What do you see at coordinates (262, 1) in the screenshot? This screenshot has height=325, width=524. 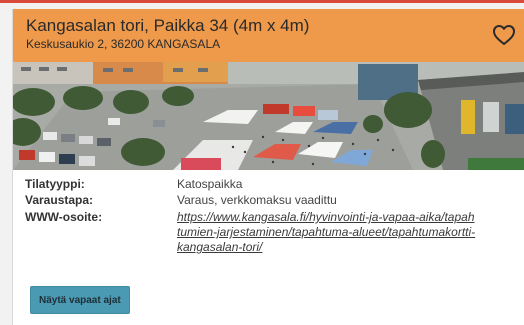 I see `top-accent-strip` at bounding box center [262, 1].